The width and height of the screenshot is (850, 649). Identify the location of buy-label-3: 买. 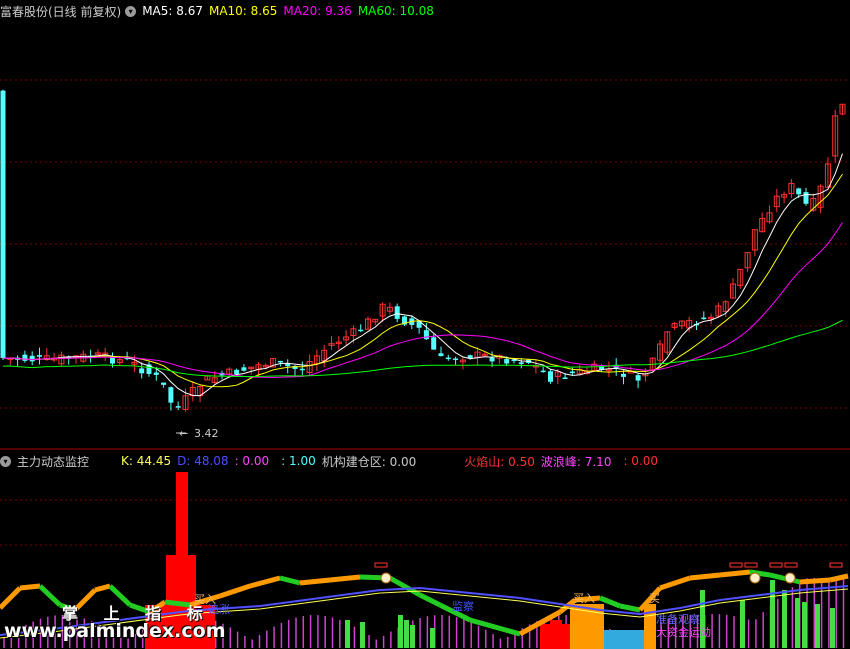
(654, 598).